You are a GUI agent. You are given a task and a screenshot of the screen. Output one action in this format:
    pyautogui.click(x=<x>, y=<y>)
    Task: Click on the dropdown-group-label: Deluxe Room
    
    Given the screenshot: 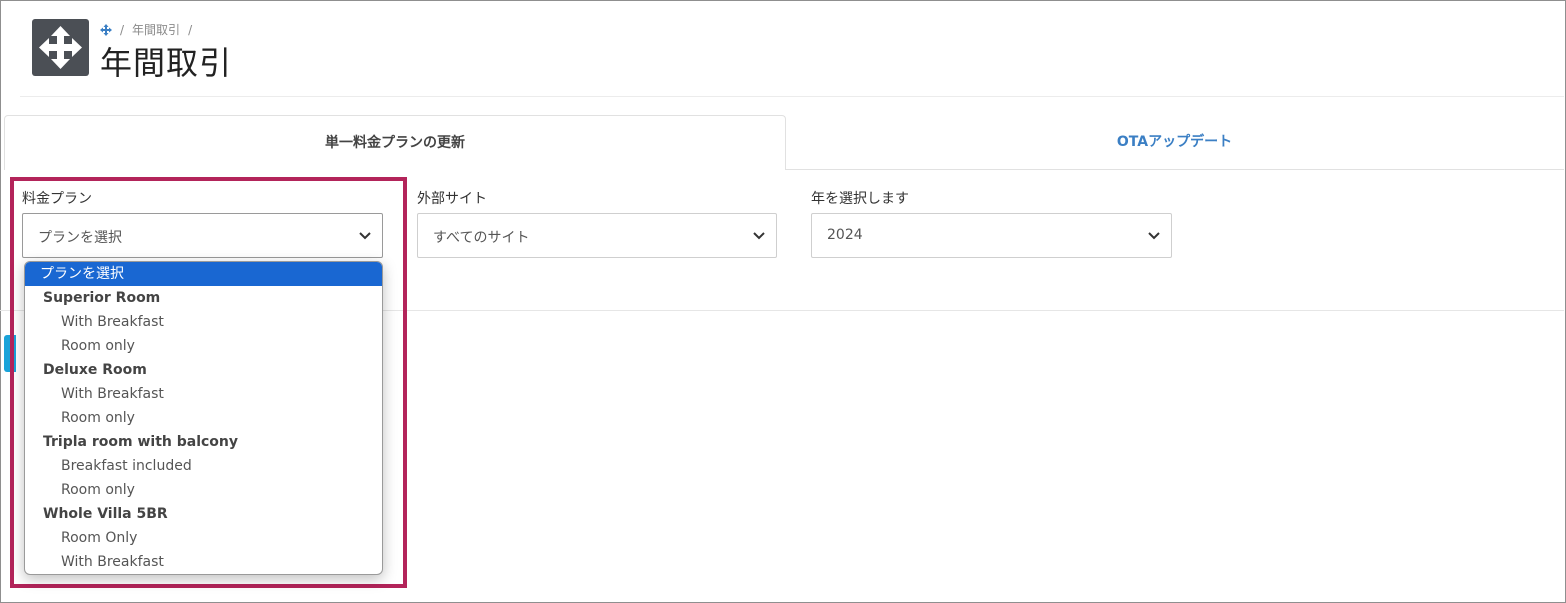 What is the action you would take?
    pyautogui.click(x=95, y=370)
    